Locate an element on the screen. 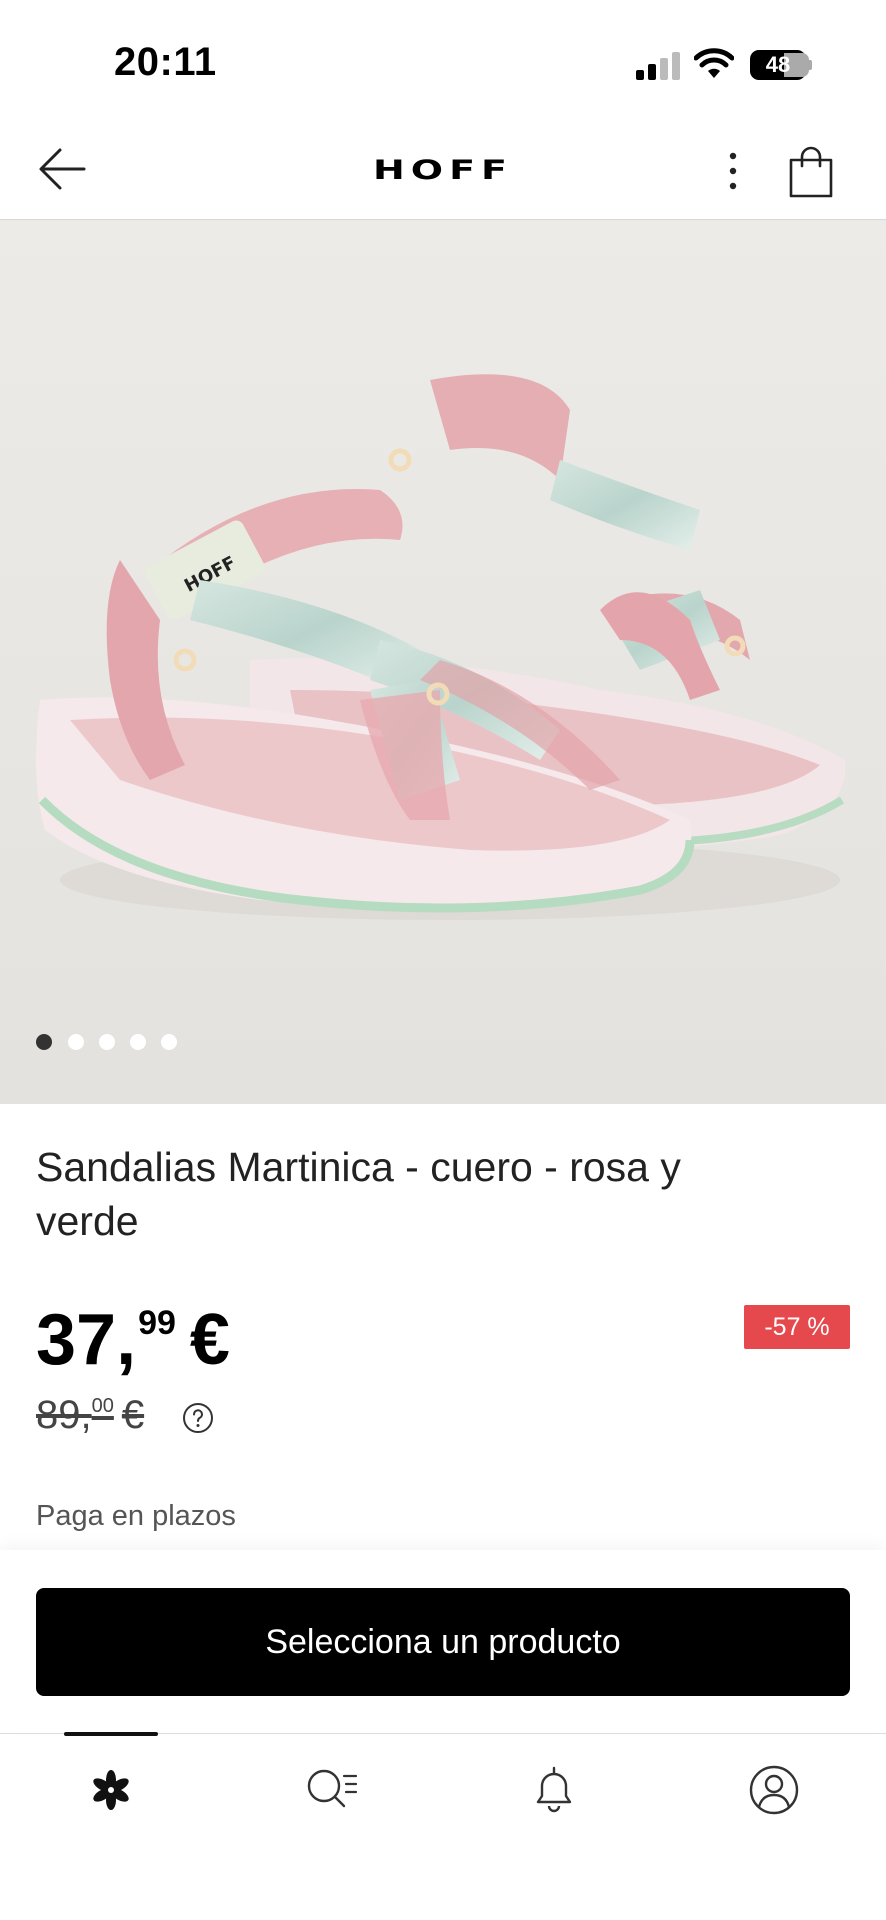  price-integer: 37, is located at coordinates (86, 1340).